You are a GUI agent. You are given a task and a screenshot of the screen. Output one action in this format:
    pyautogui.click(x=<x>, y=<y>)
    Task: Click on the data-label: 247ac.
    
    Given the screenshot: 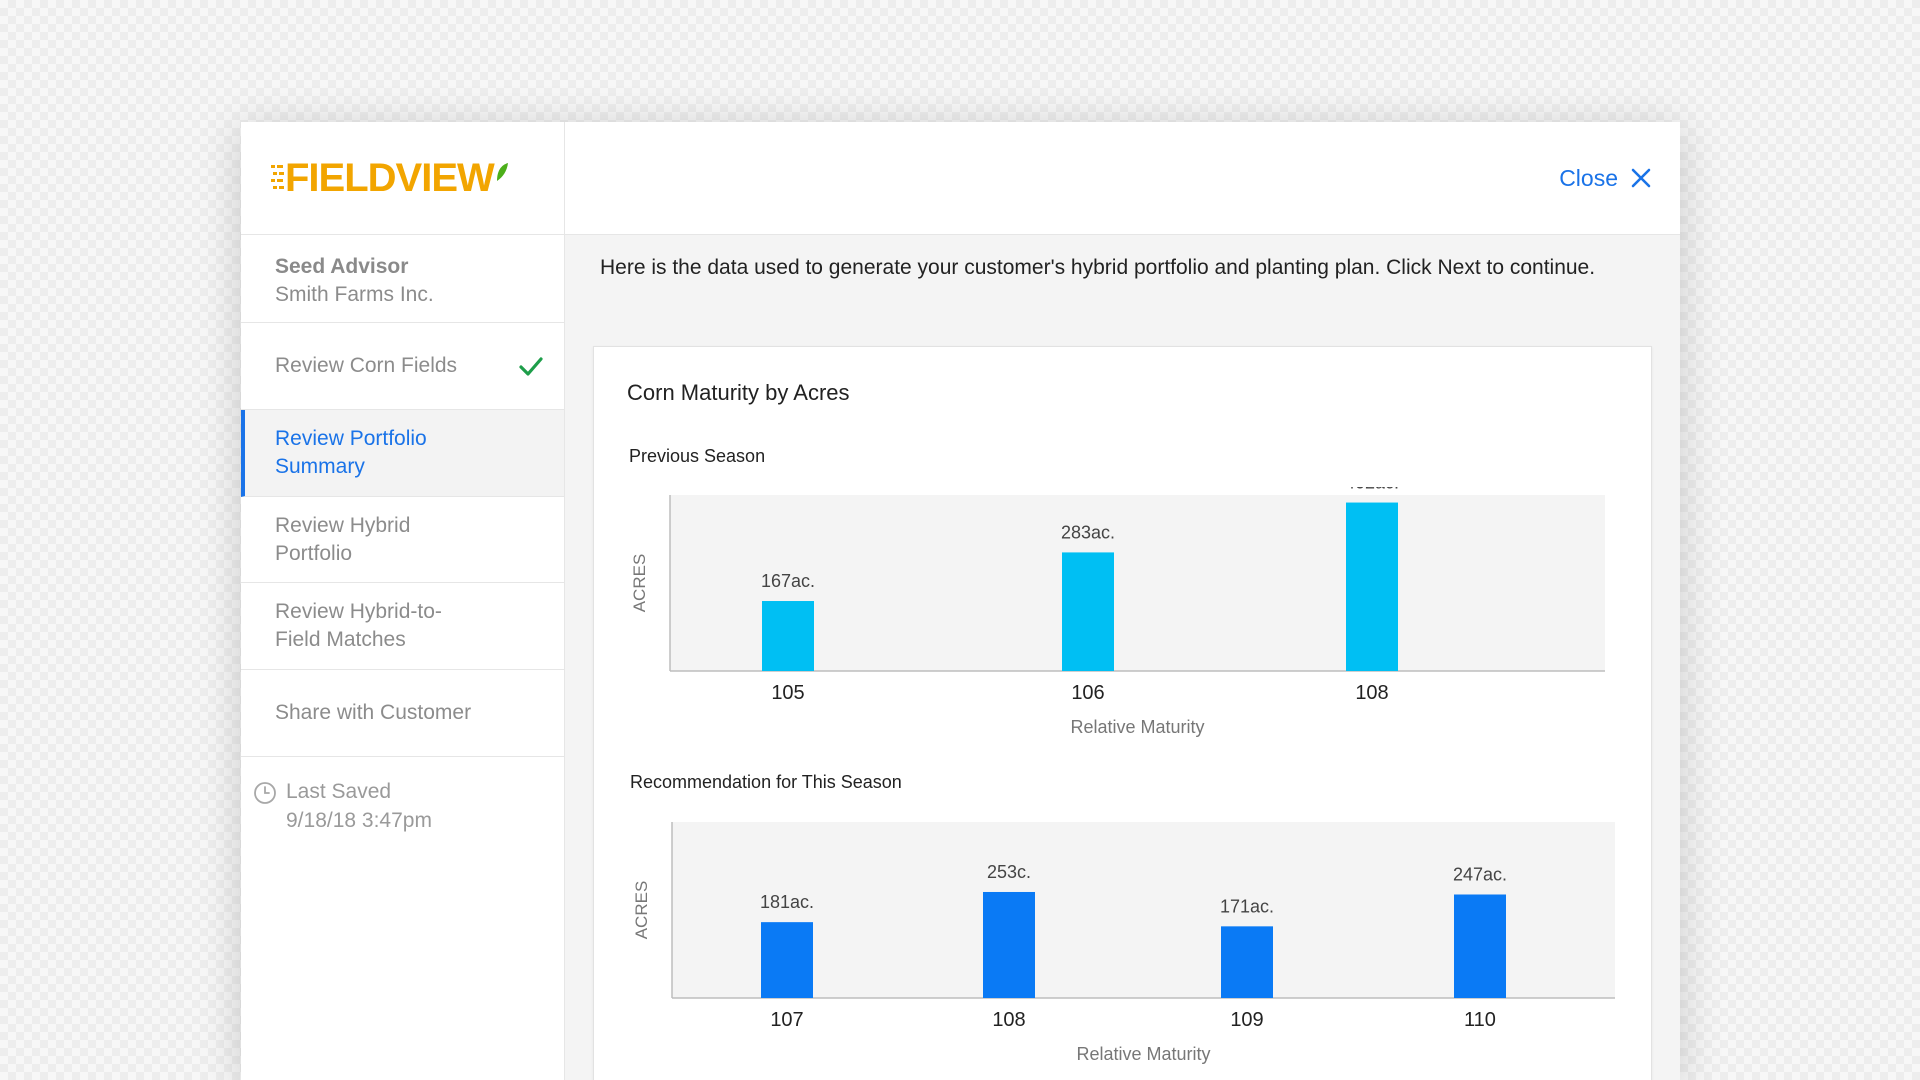 What is the action you would take?
    pyautogui.click(x=1480, y=874)
    